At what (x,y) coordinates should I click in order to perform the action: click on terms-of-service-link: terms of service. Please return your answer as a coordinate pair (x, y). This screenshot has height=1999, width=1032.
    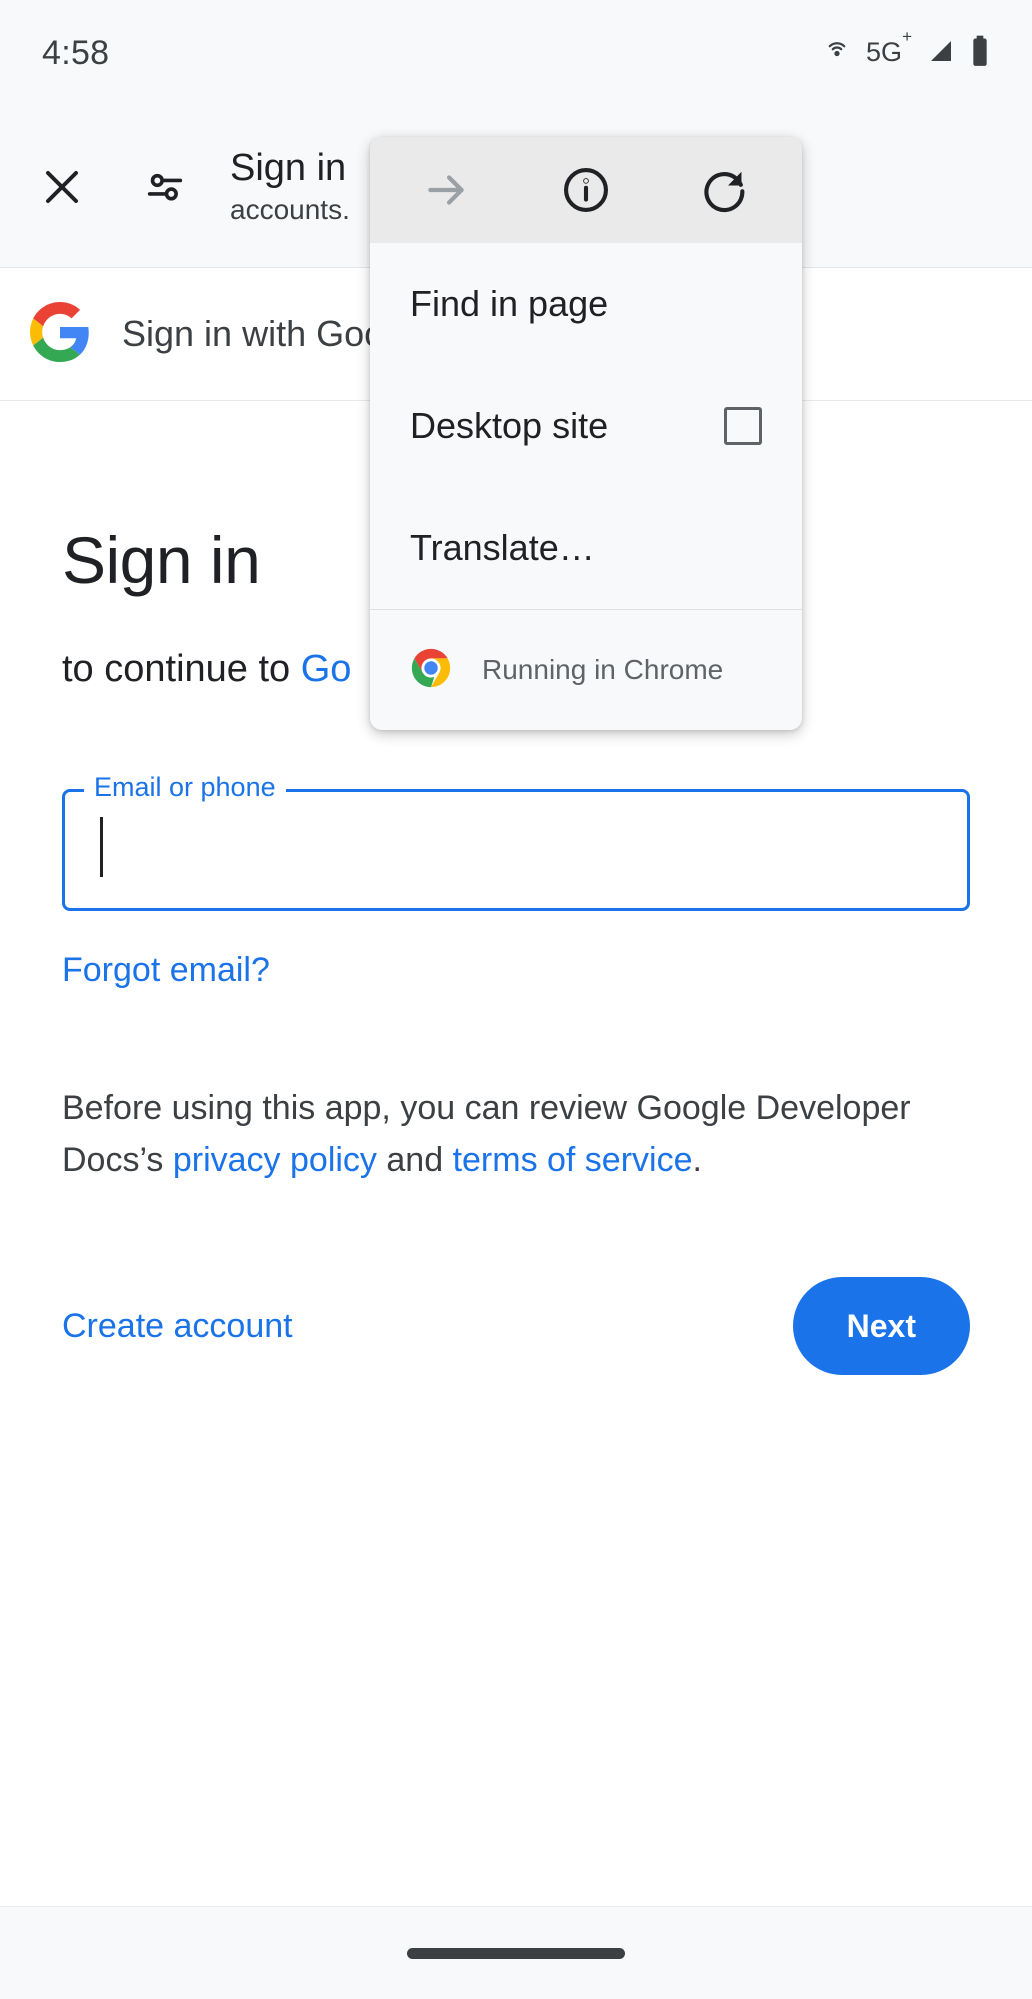
    Looking at the image, I should click on (573, 1160).